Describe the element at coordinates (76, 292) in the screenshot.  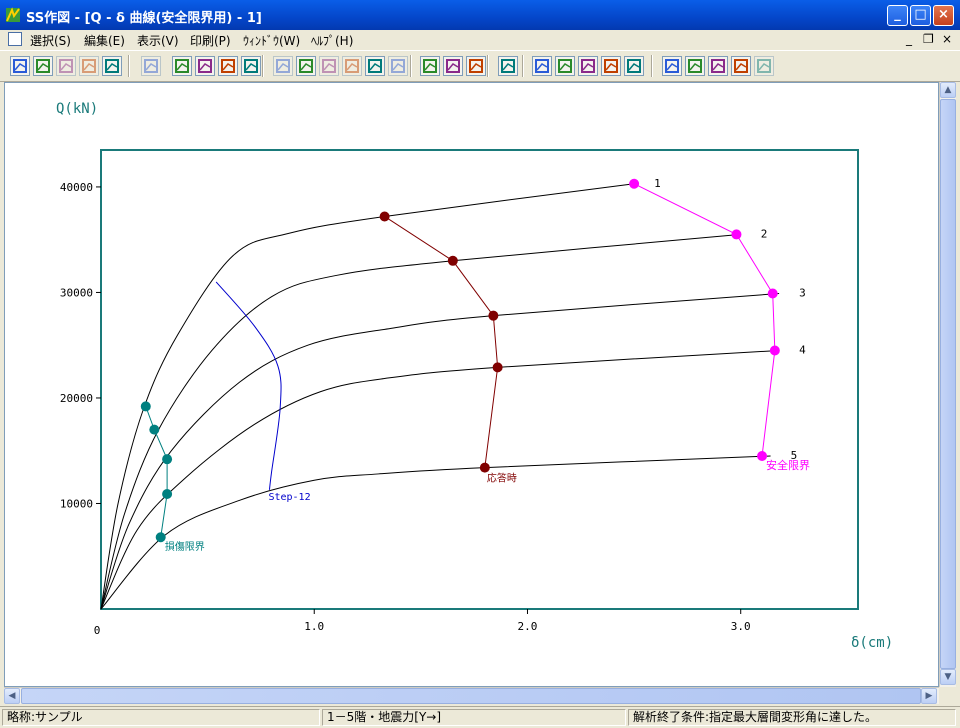
I see `y-tick-label: 30000` at that location.